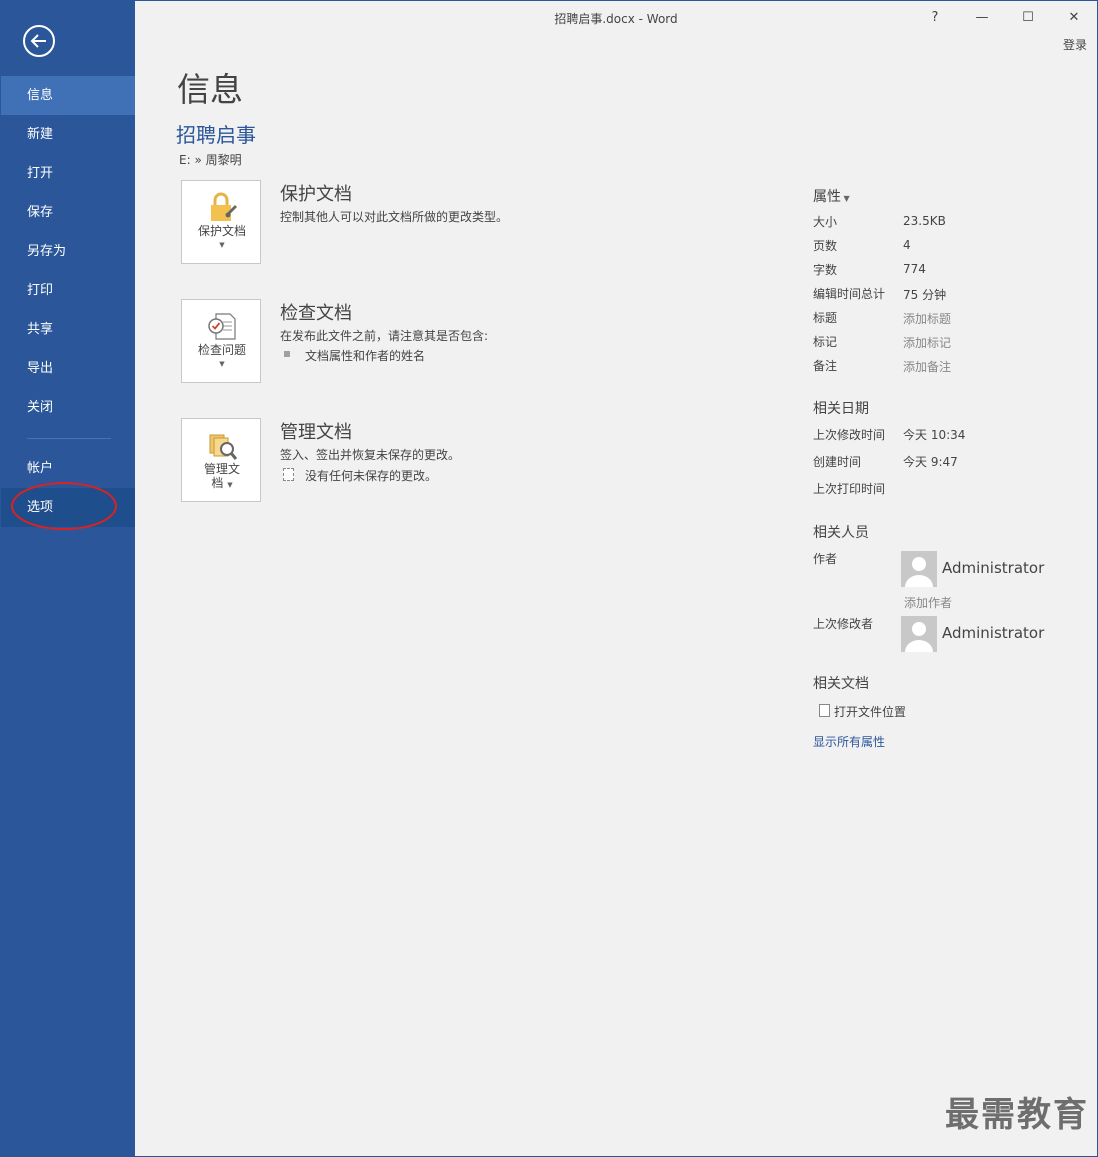  I want to click on unsaved-document-icon, so click(288, 474).